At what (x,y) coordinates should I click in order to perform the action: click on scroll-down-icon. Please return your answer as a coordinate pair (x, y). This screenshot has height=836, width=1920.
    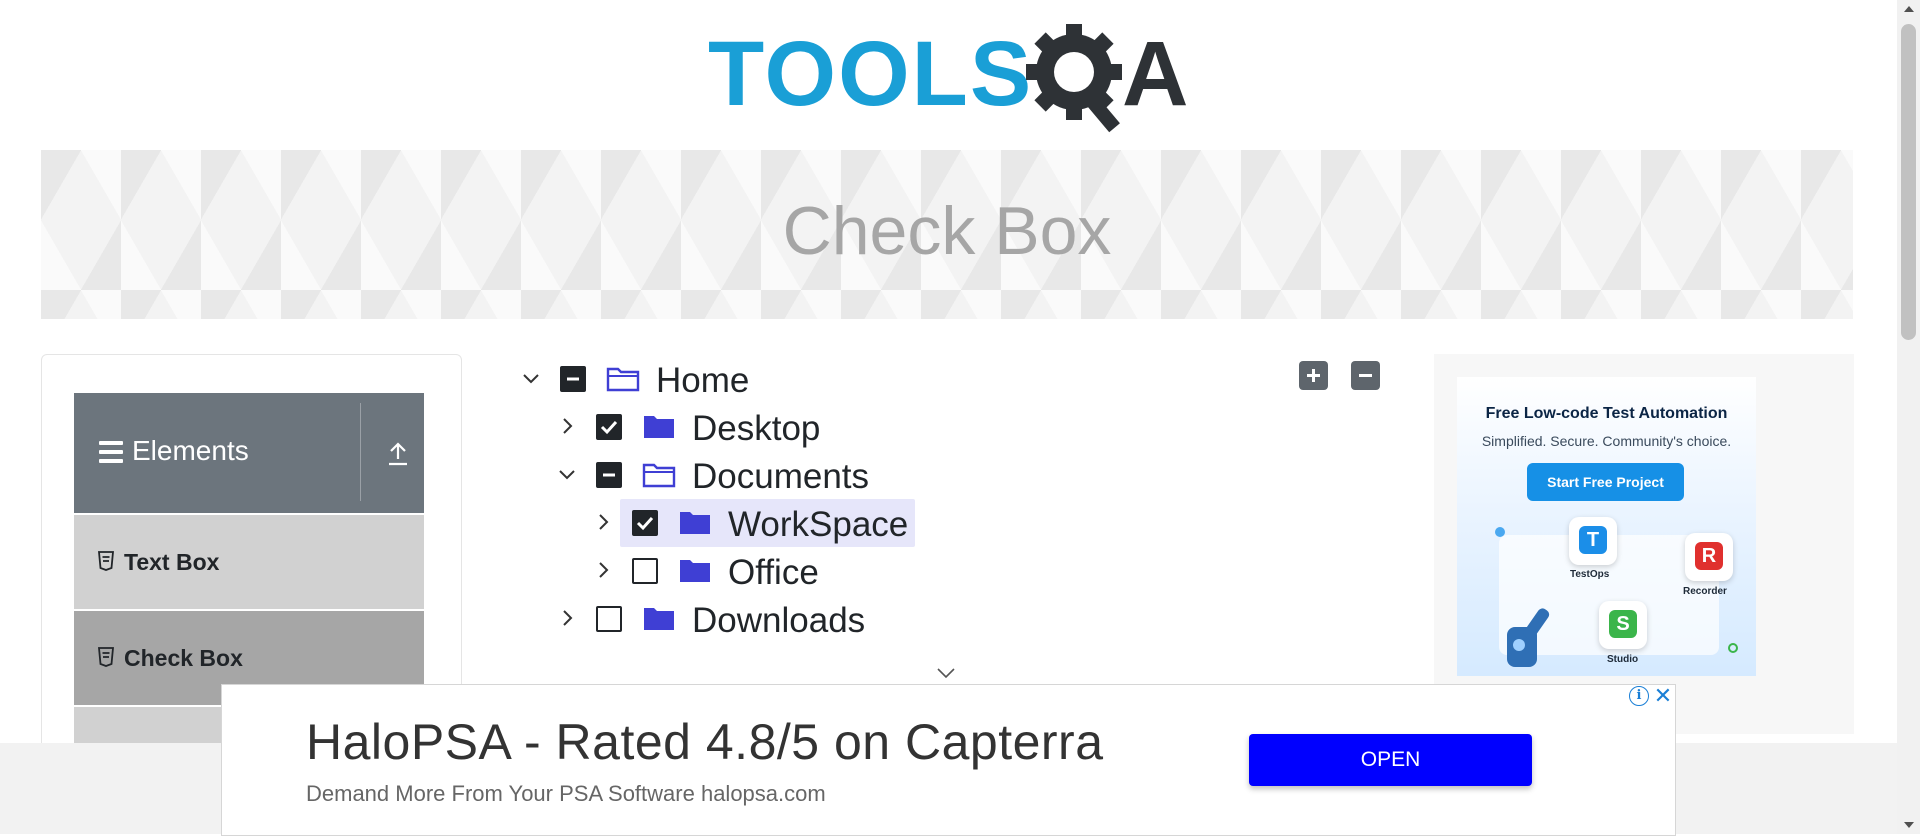
    Looking at the image, I should click on (1909, 825).